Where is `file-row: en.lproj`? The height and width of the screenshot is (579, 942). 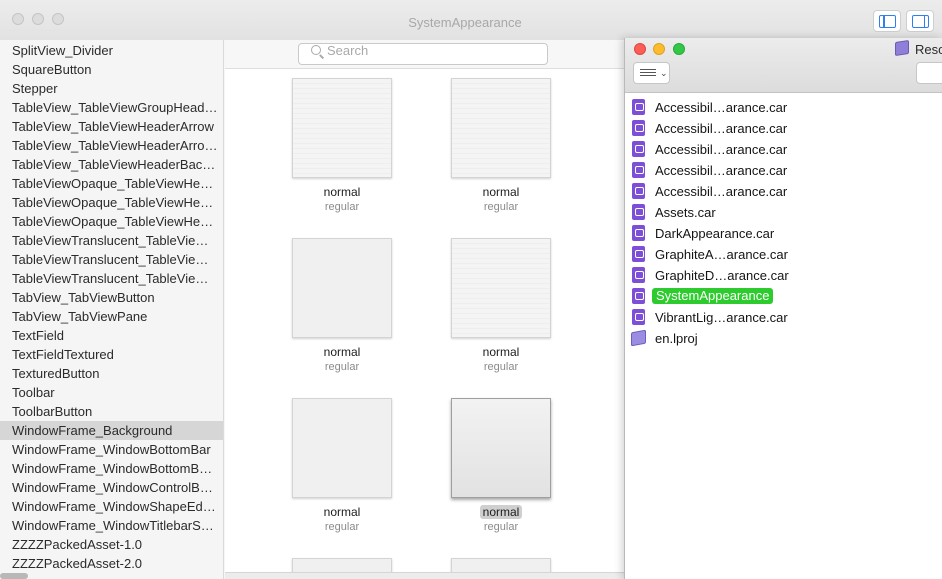
file-row: en.lproj is located at coordinates (783, 338).